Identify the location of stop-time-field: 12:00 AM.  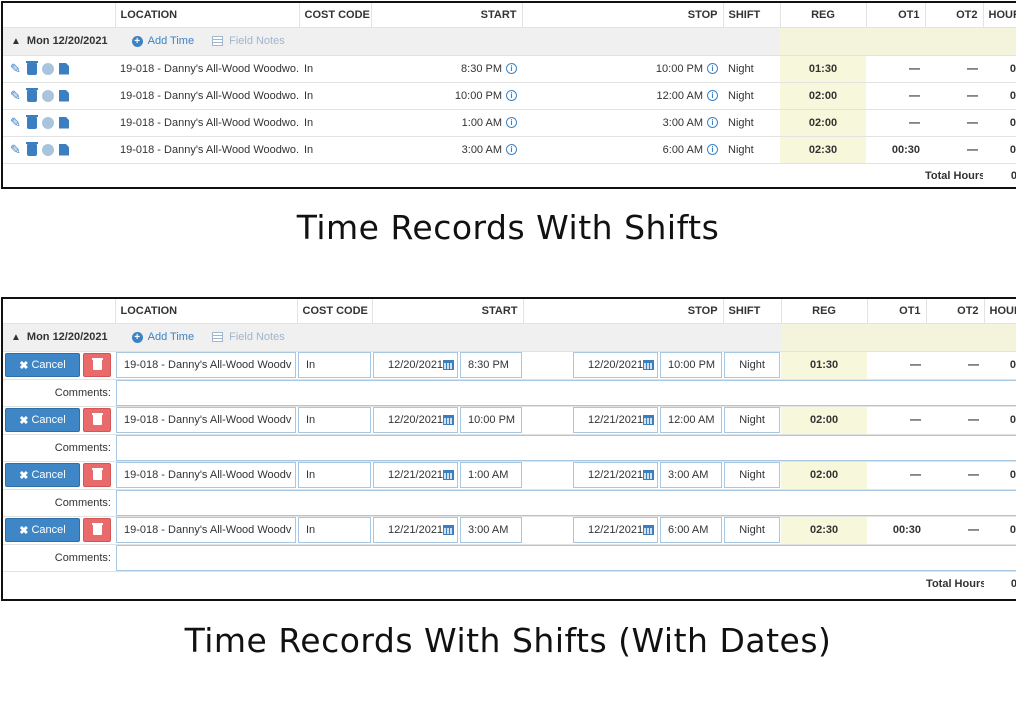
(691, 420).